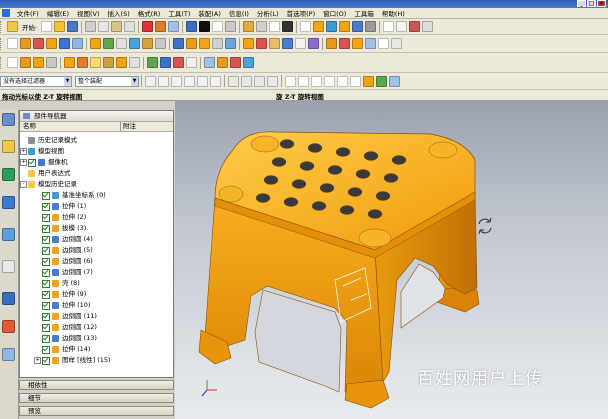 Image resolution: width=608 pixels, height=419 pixels. I want to click on select-face-icon, so click(233, 81).